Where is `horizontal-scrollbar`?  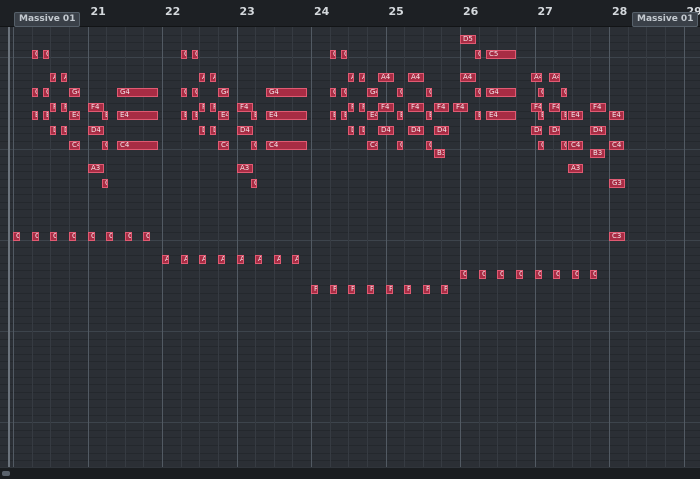 horizontal-scrollbar is located at coordinates (350, 473).